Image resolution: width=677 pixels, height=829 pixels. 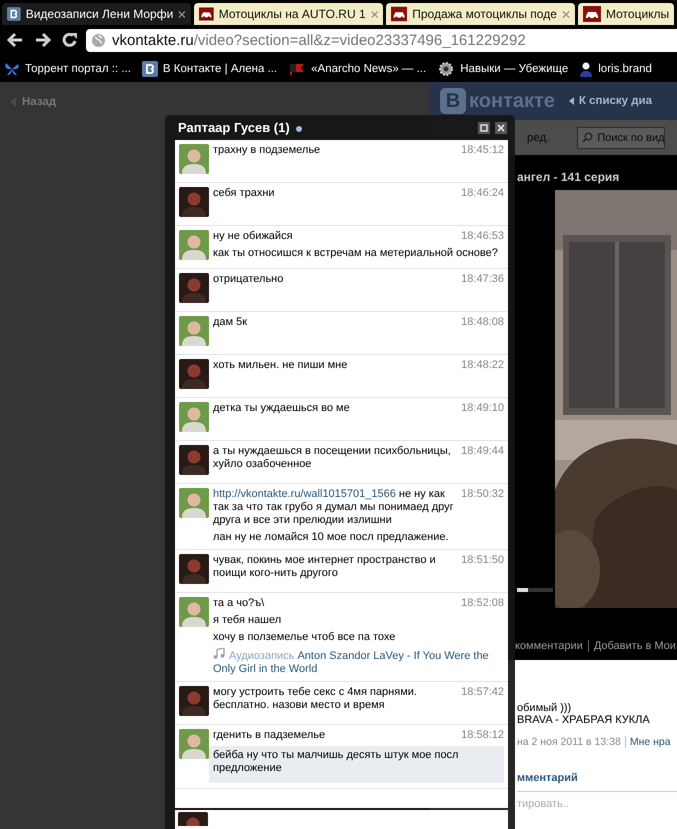 I want to click on description-text: BRAVA - ХРАБРАЯ КУКЛА, so click(x=584, y=720).